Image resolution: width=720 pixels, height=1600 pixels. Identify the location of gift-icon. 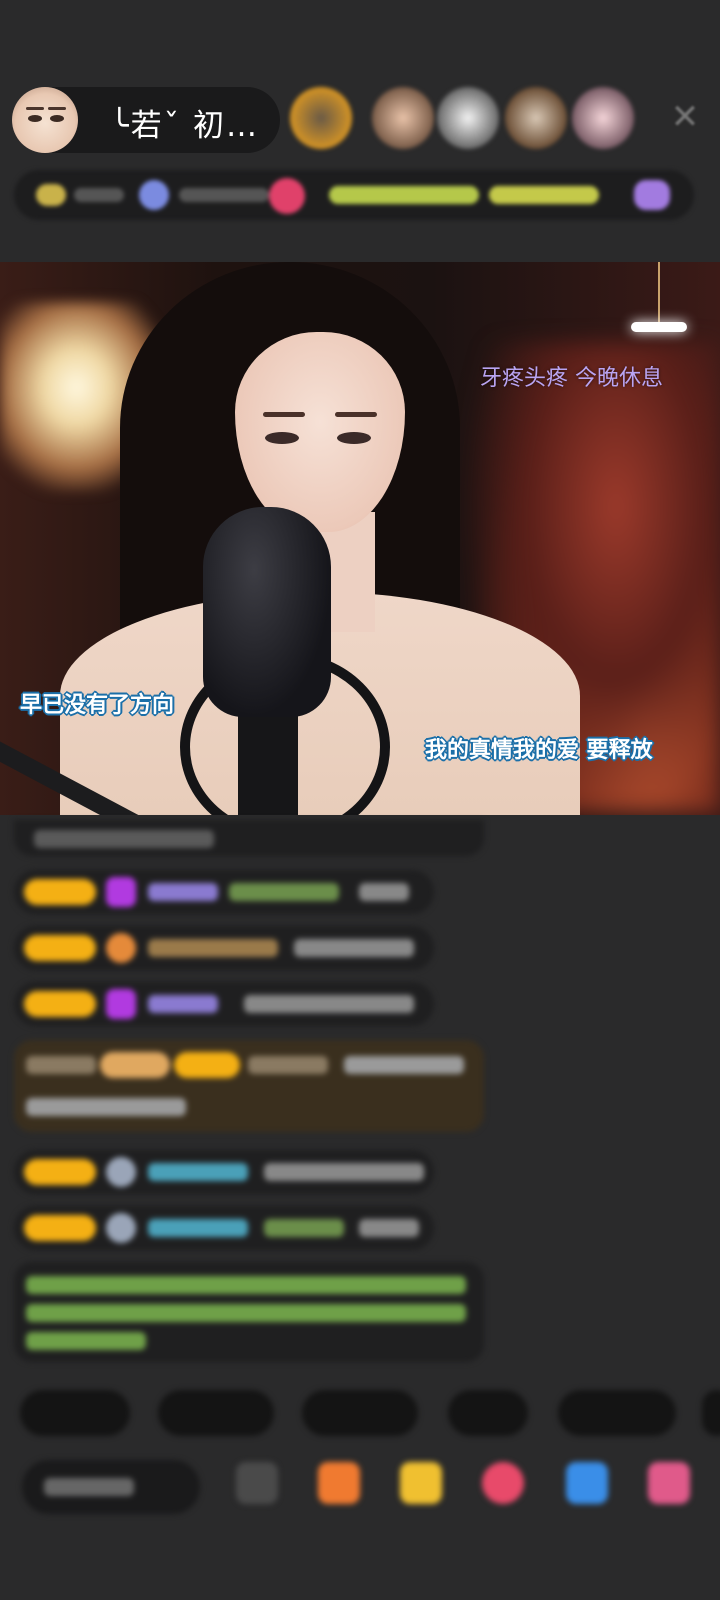
(421, 1483).